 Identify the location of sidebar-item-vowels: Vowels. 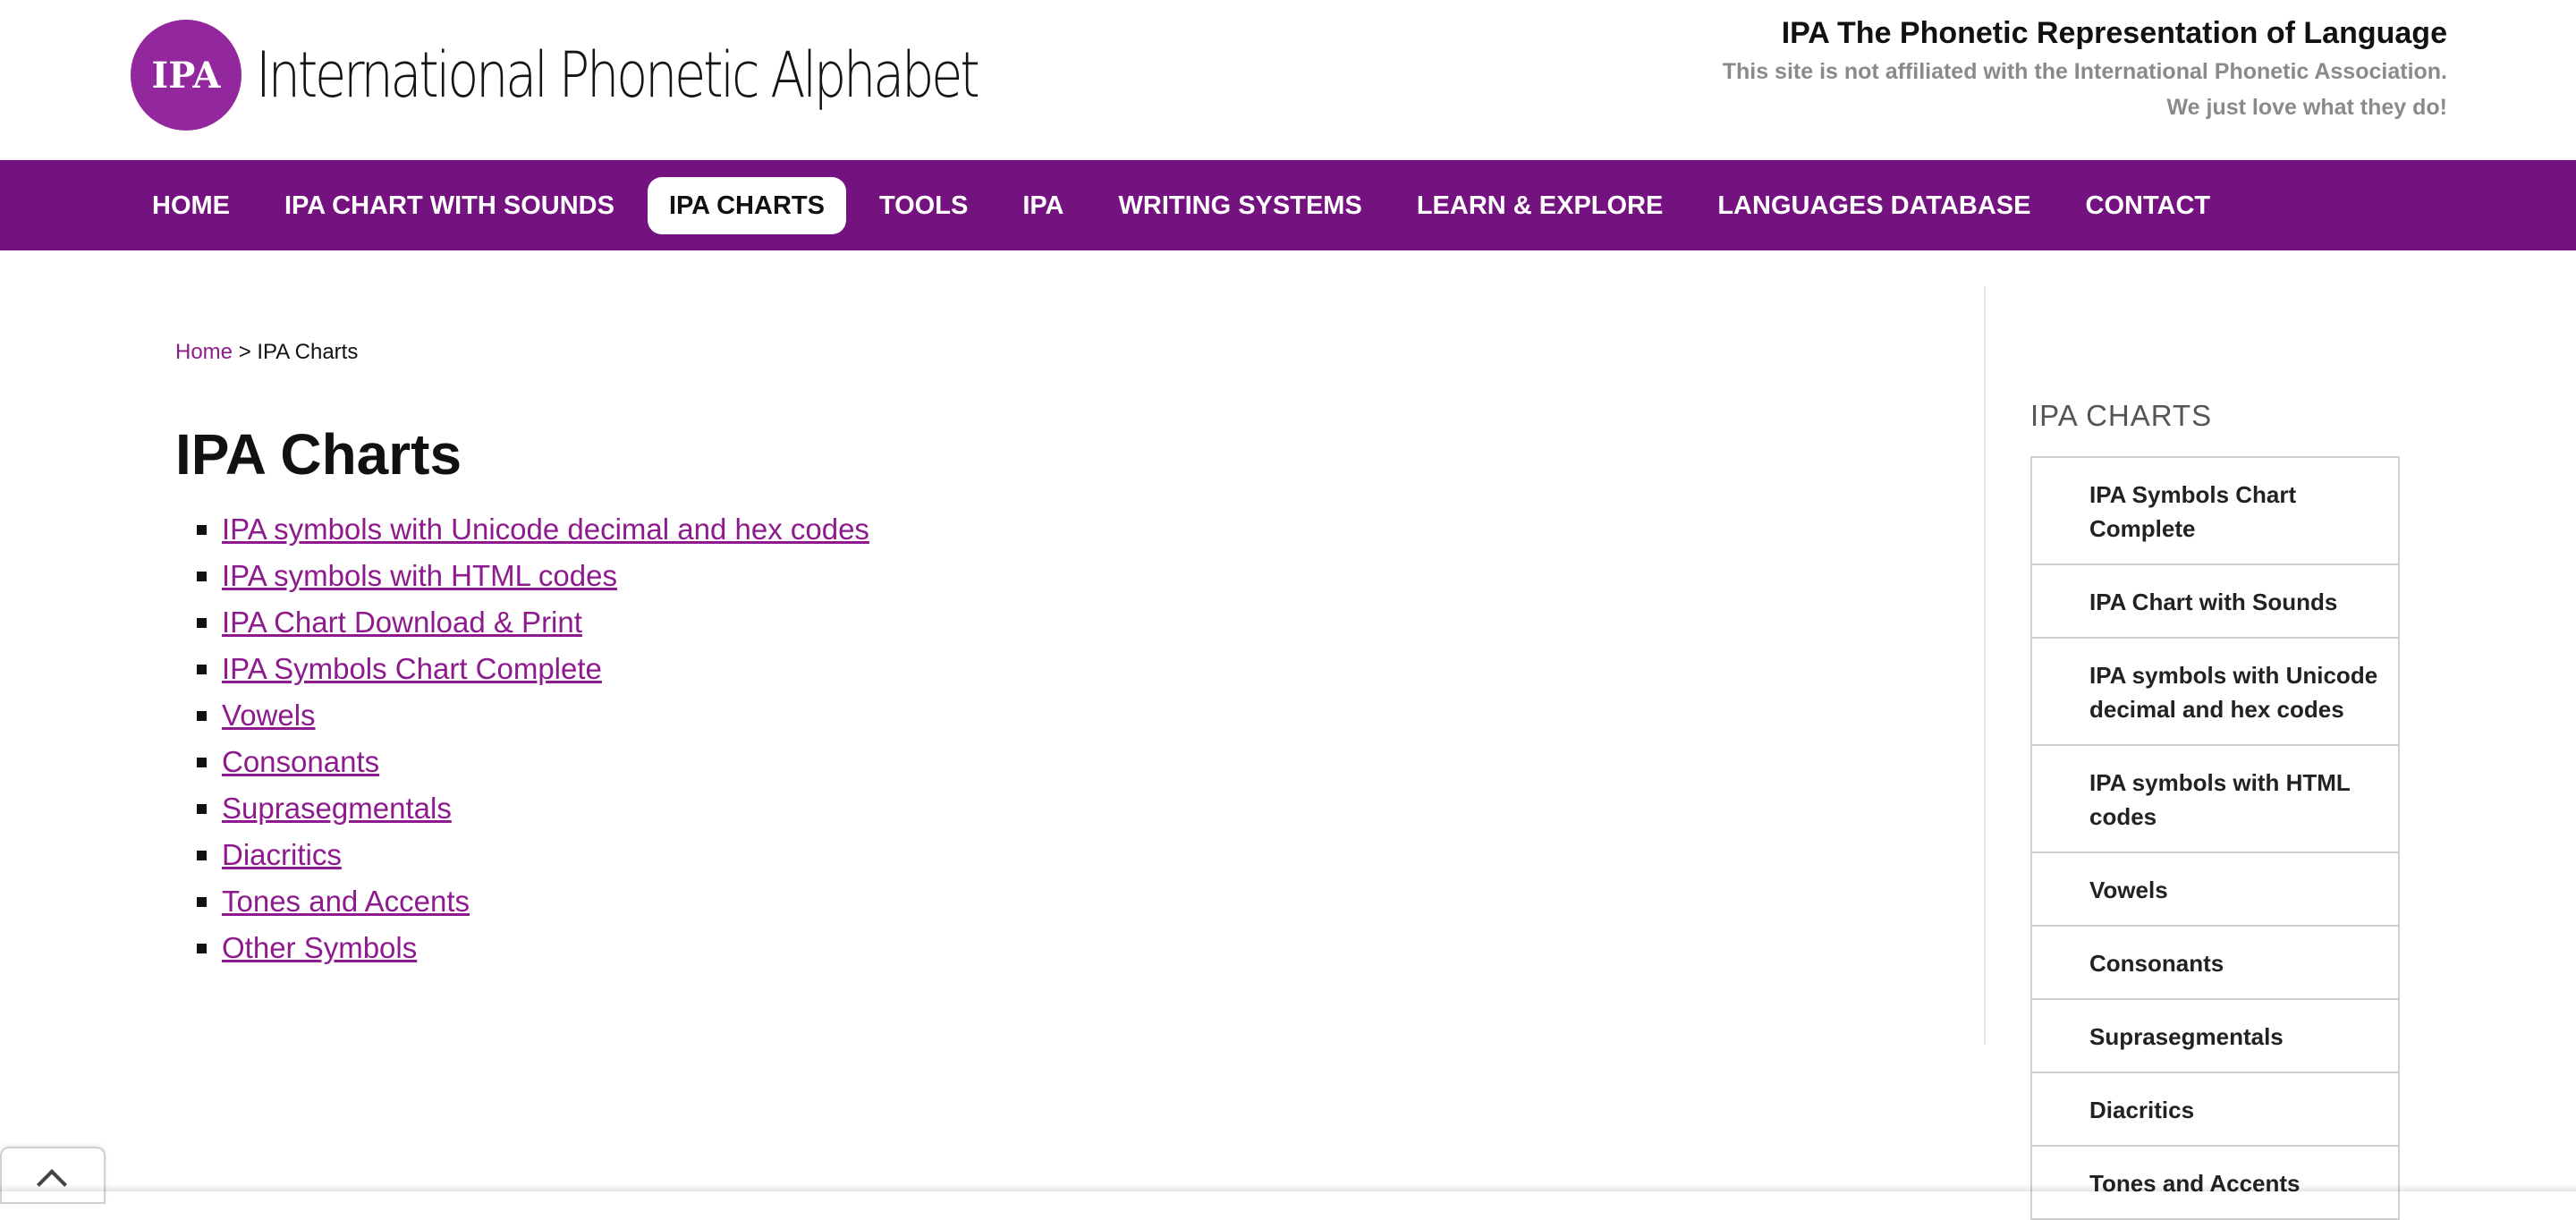
(2215, 890).